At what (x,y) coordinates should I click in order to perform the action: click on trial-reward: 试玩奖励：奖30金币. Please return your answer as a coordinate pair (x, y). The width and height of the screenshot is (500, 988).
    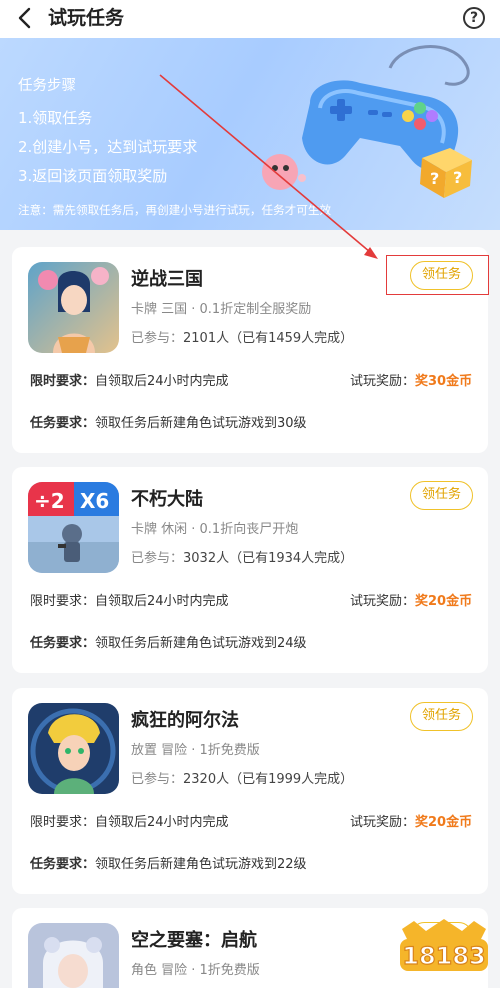
    Looking at the image, I should click on (411, 382).